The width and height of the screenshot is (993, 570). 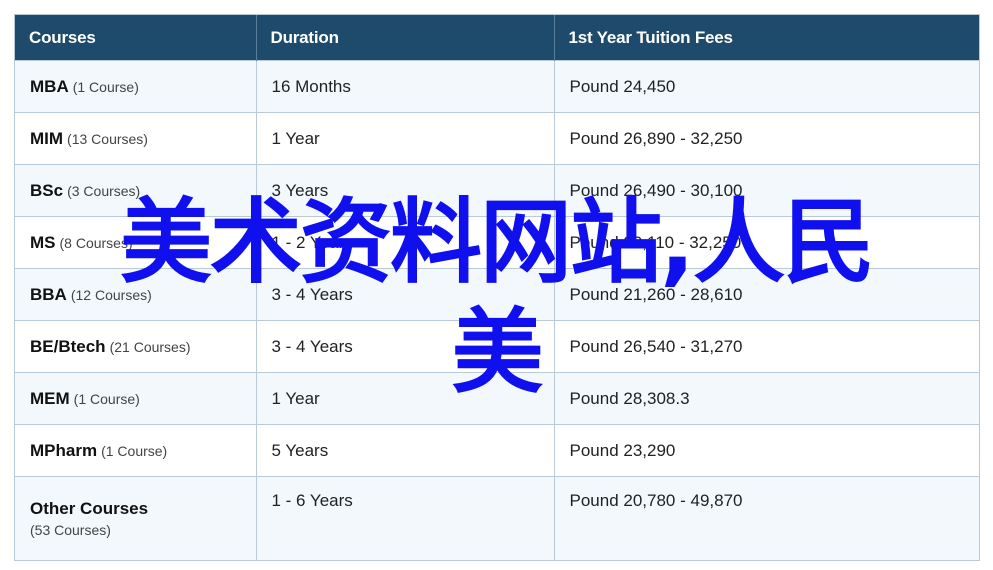 I want to click on course-name: MPharm, so click(x=64, y=450).